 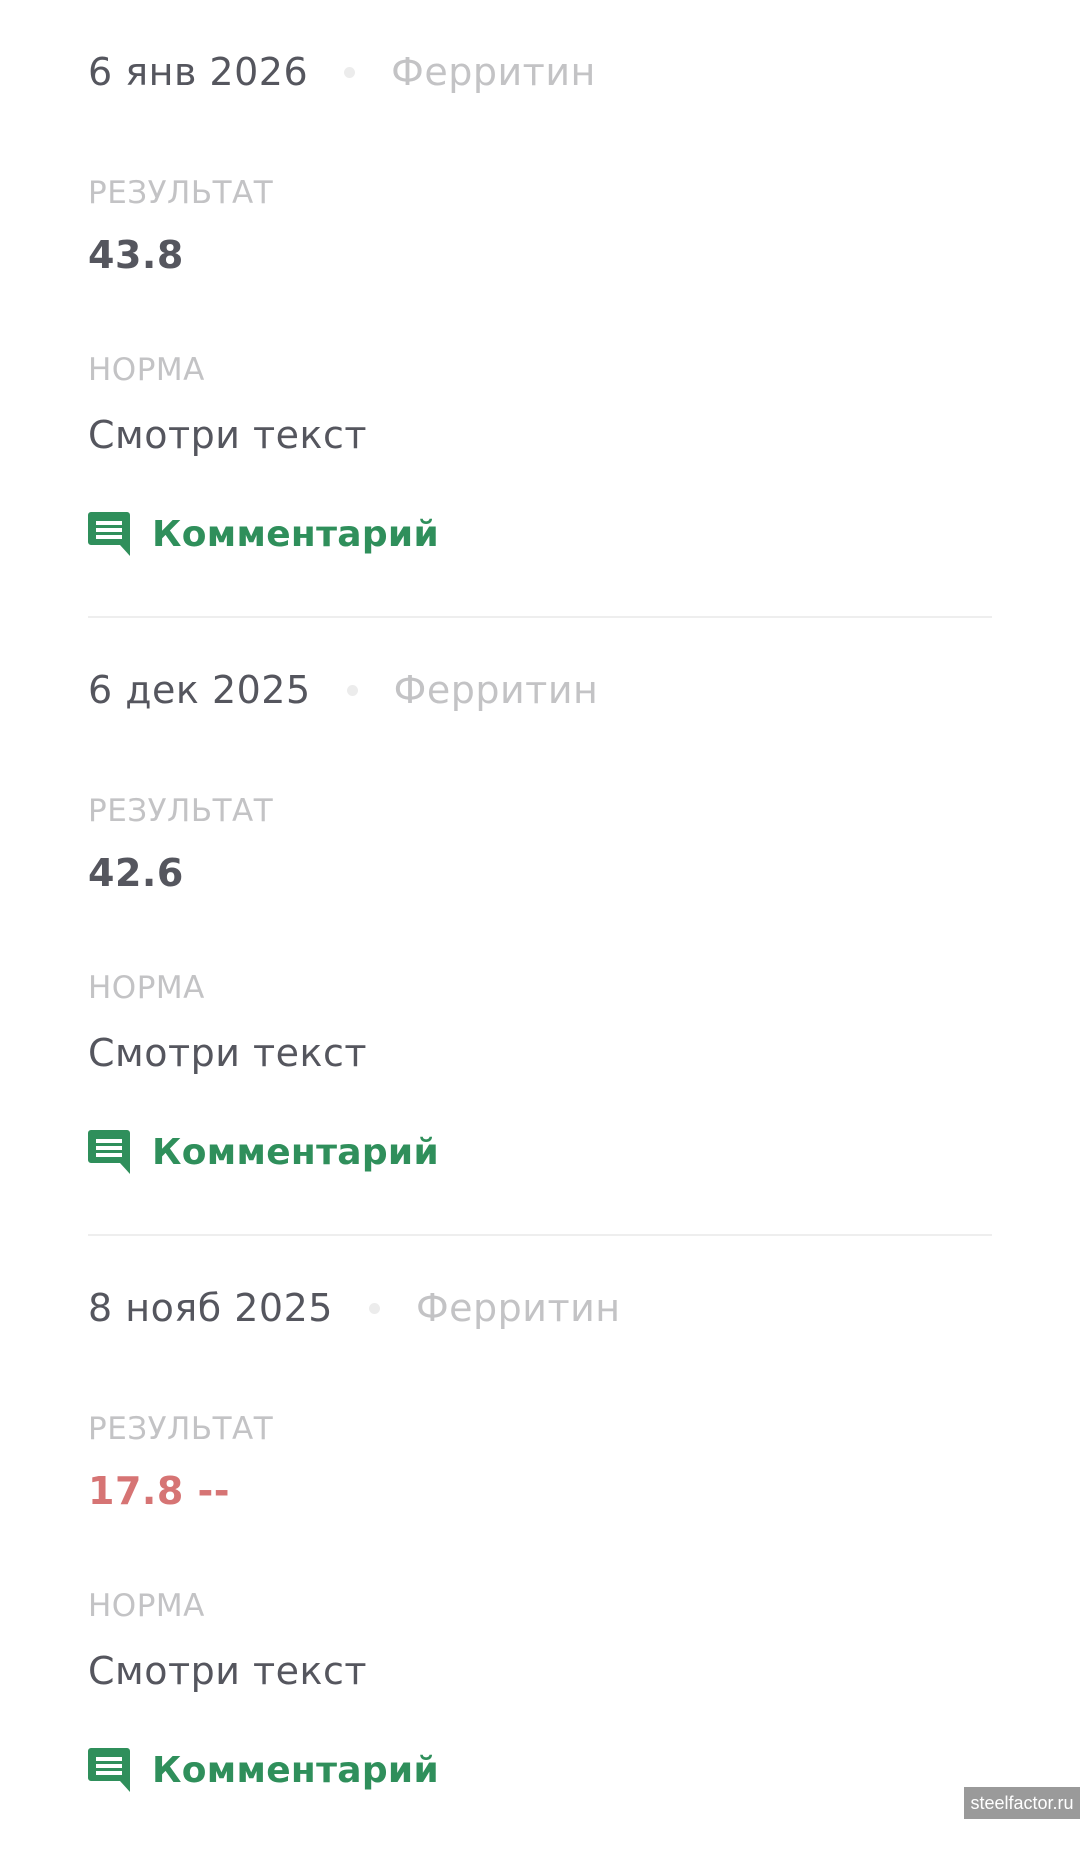 What do you see at coordinates (343, 690) in the screenshot?
I see `entry-header: 6 дек 2025 Ферритин` at bounding box center [343, 690].